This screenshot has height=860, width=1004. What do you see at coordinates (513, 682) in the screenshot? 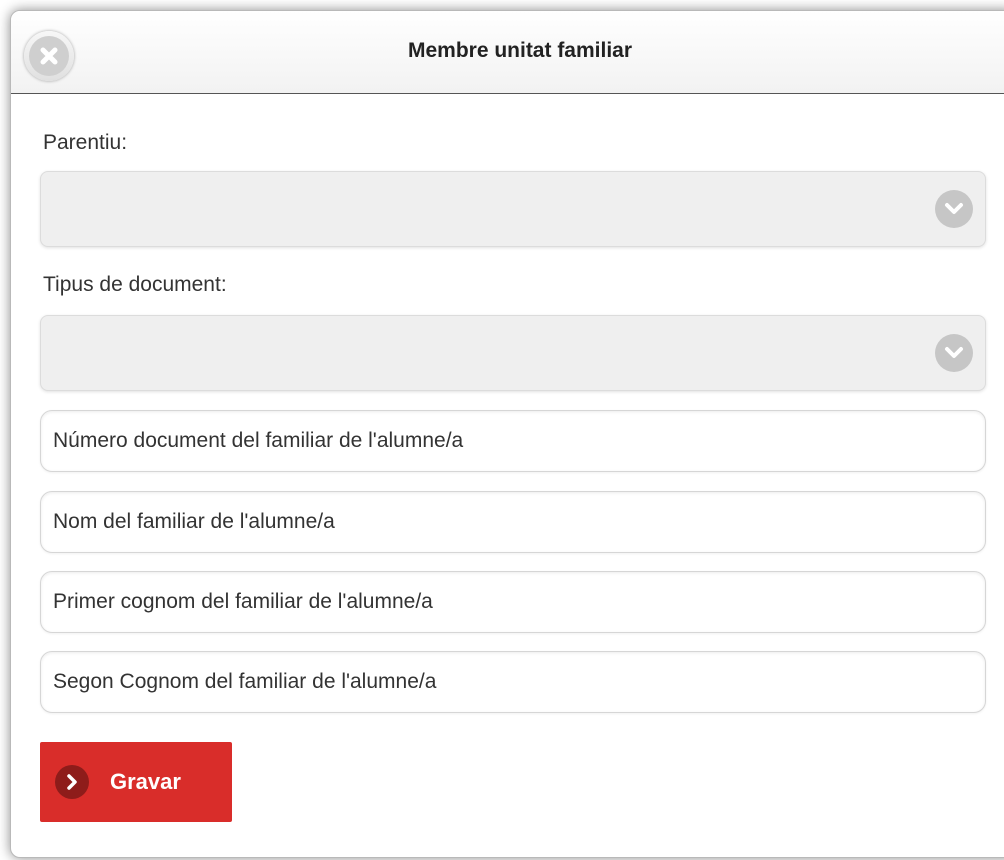
I see `segon-cognom-input` at bounding box center [513, 682].